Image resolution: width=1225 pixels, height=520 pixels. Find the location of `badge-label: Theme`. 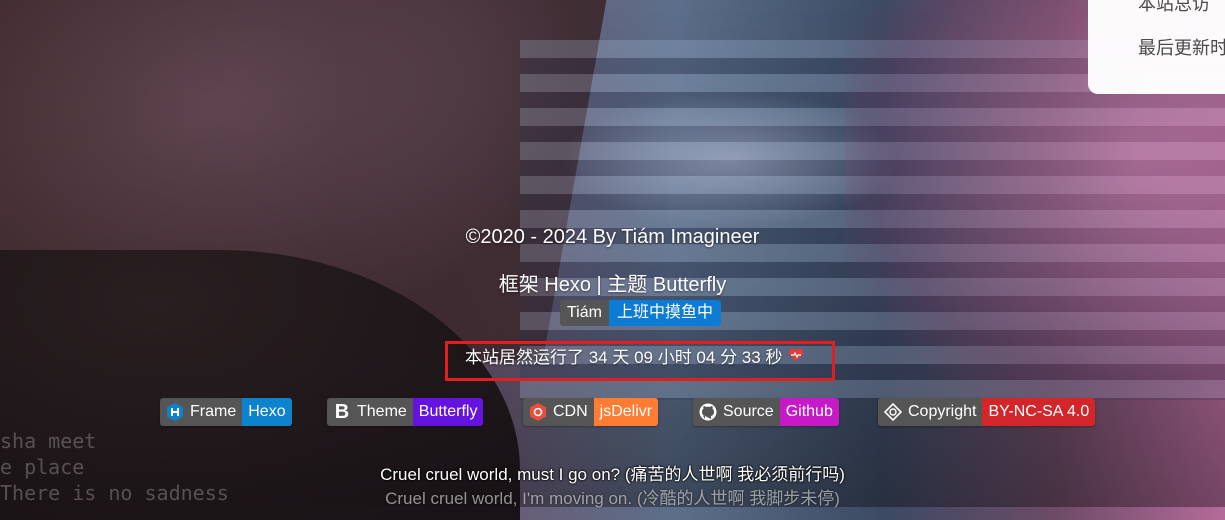

badge-label: Theme is located at coordinates (382, 411).